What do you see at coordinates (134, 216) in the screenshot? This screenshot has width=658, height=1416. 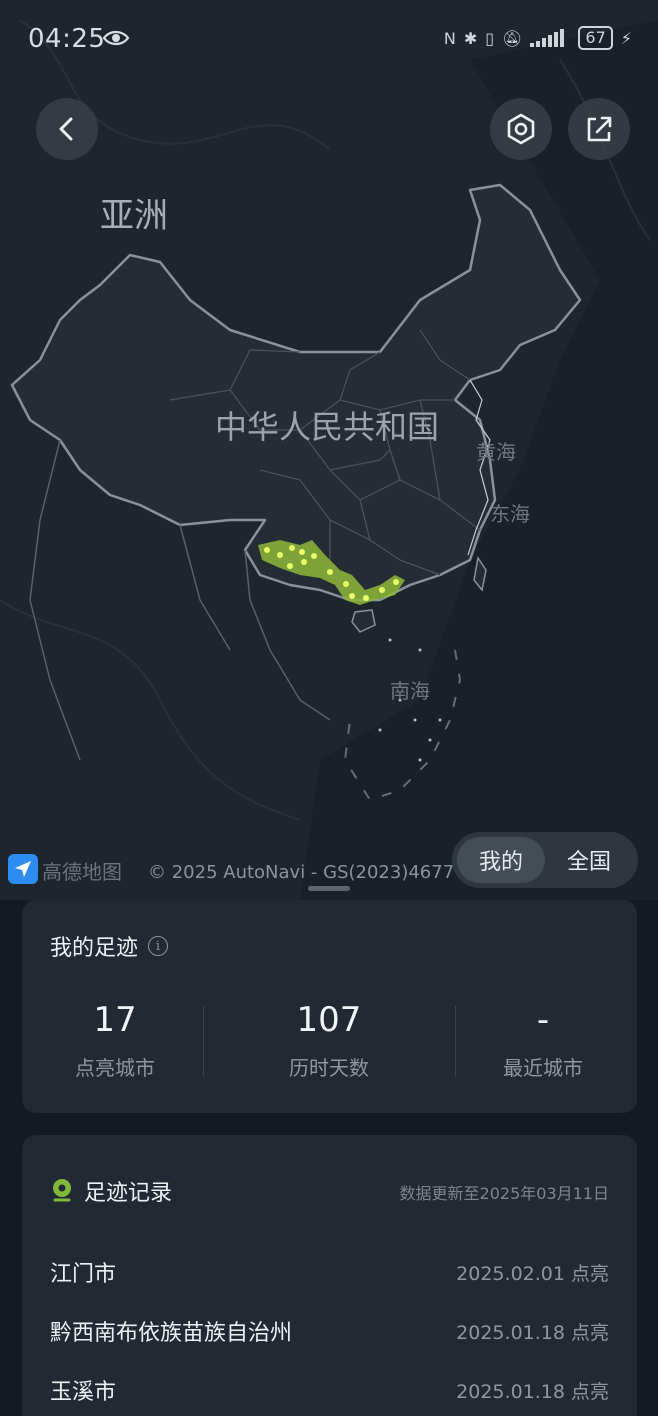 I see `continent-label: 亚洲` at bounding box center [134, 216].